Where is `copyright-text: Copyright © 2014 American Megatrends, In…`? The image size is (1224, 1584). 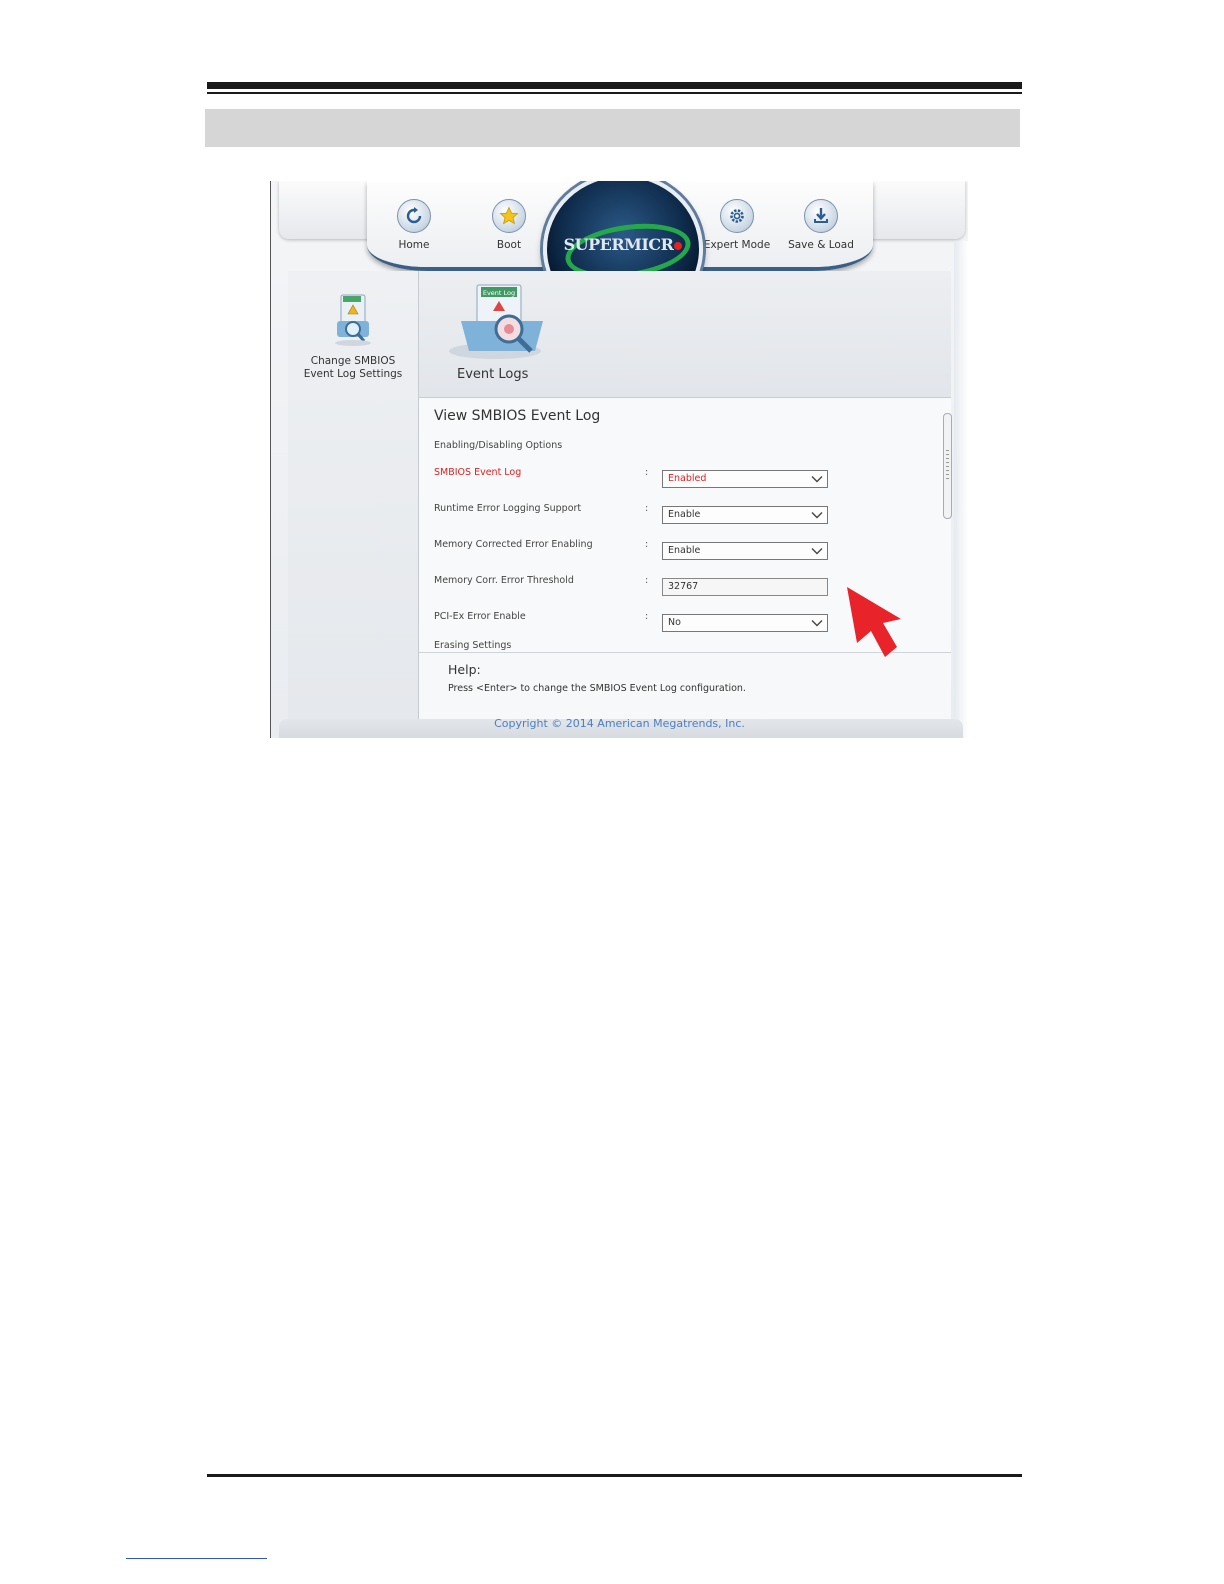
copyright-text: Copyright © 2014 American Megatrends, In… is located at coordinates (619, 723).